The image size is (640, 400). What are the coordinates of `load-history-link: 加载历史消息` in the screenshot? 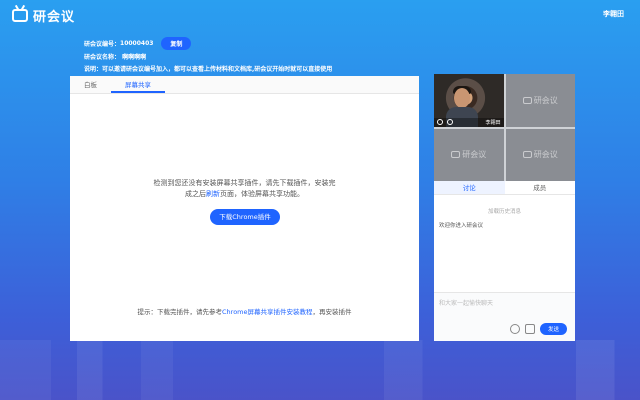 It's located at (504, 211).